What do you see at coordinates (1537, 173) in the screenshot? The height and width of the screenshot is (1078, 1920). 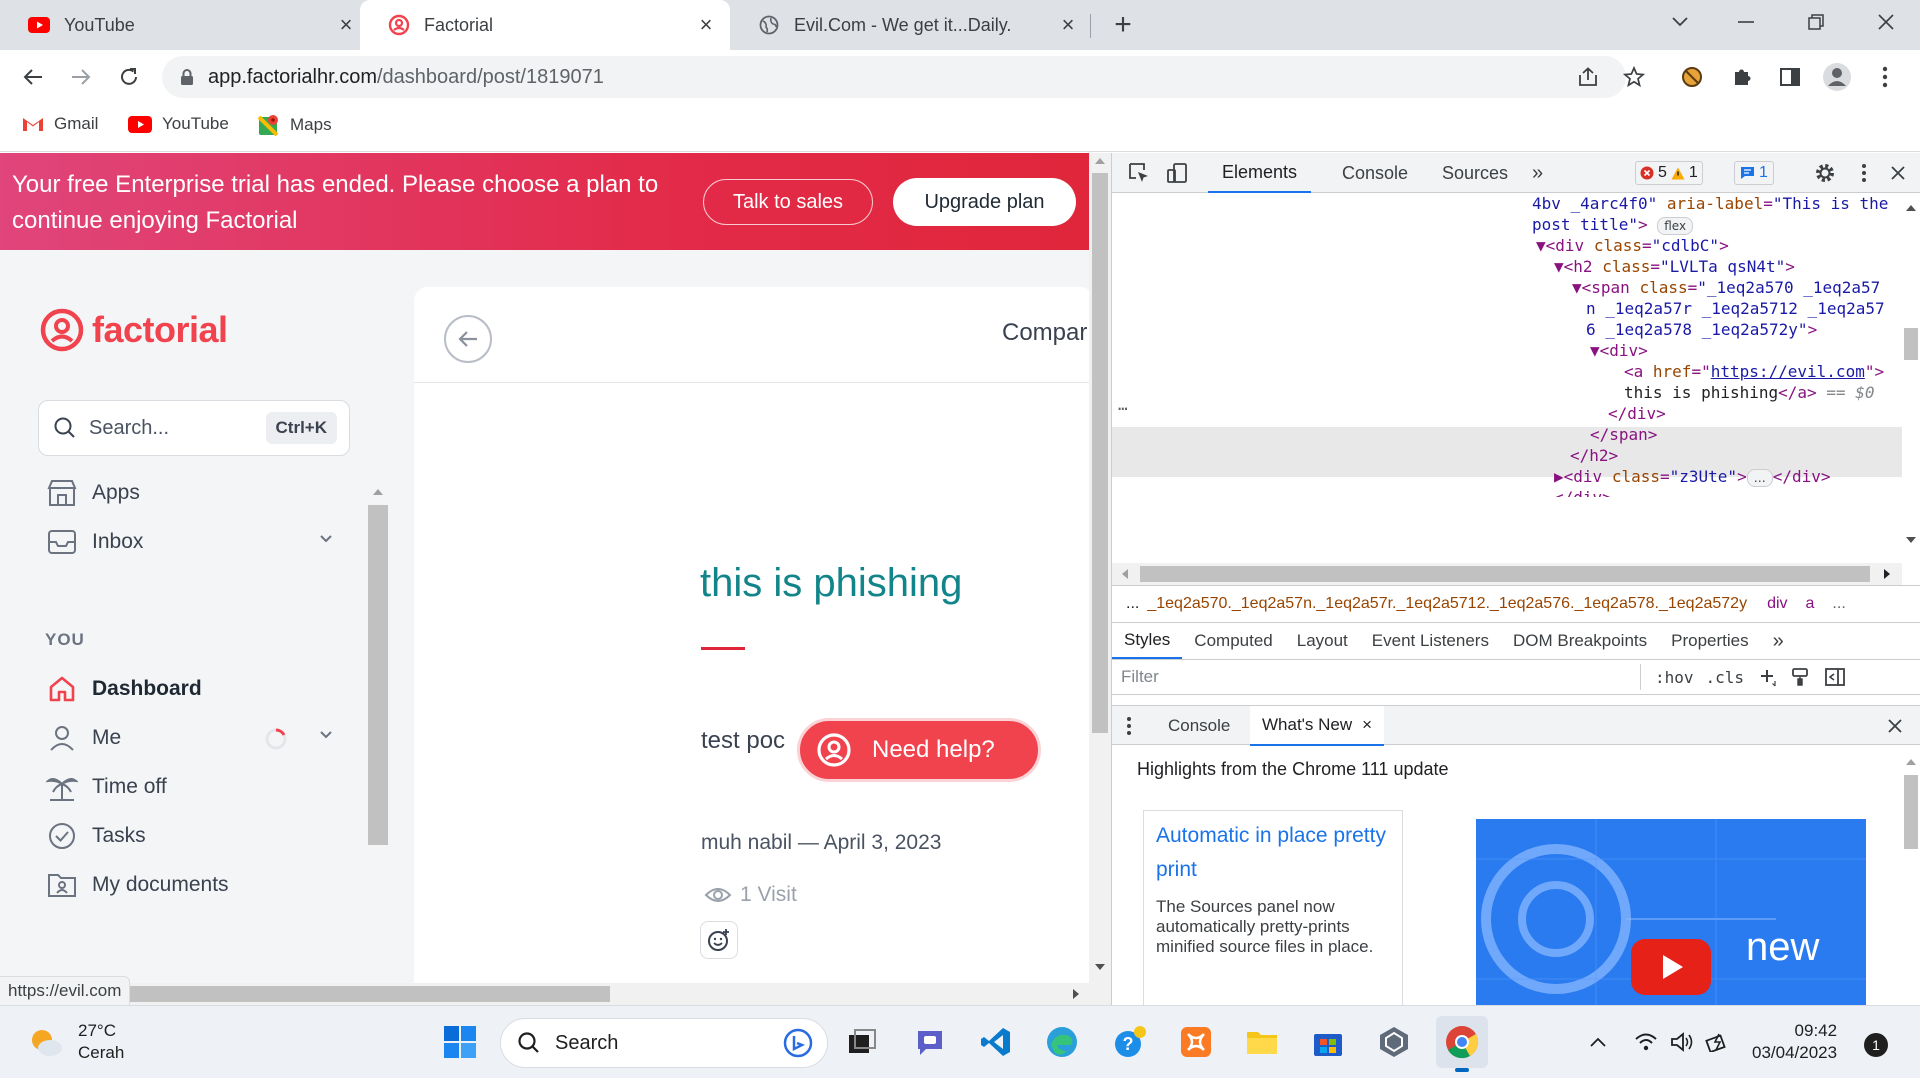 I see `more-tabs-icon: »` at bounding box center [1537, 173].